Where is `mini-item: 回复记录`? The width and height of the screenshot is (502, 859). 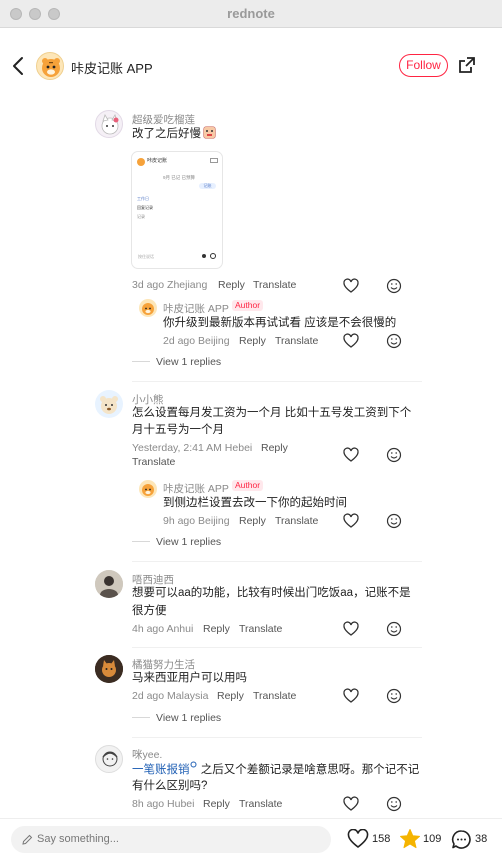 mini-item: 回复记录 is located at coordinates (145, 207).